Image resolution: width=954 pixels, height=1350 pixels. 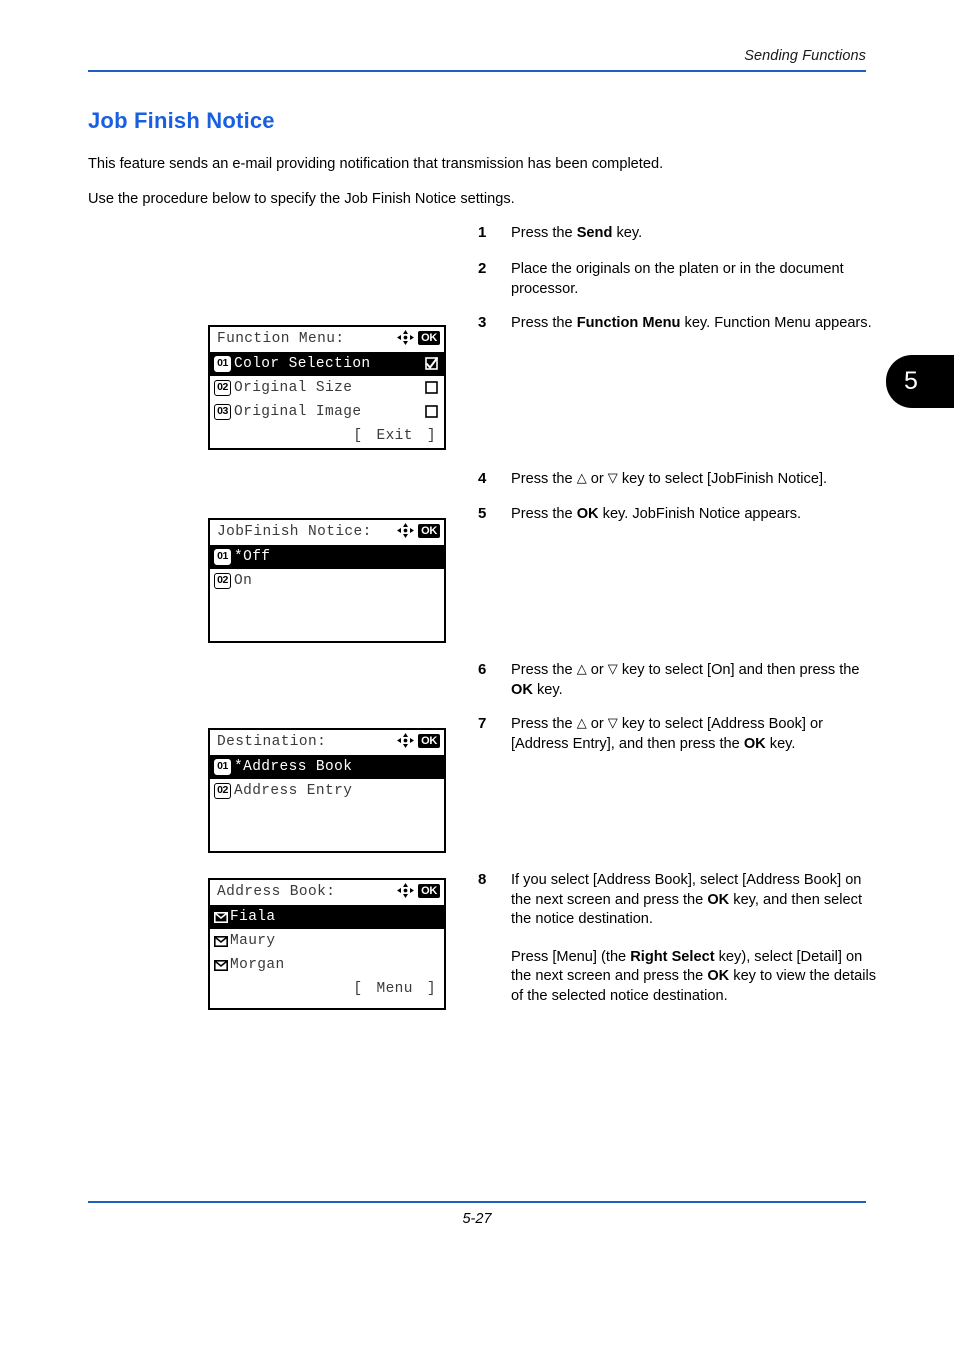 What do you see at coordinates (293, 388) in the screenshot?
I see `lcd-item-label: Original Size` at bounding box center [293, 388].